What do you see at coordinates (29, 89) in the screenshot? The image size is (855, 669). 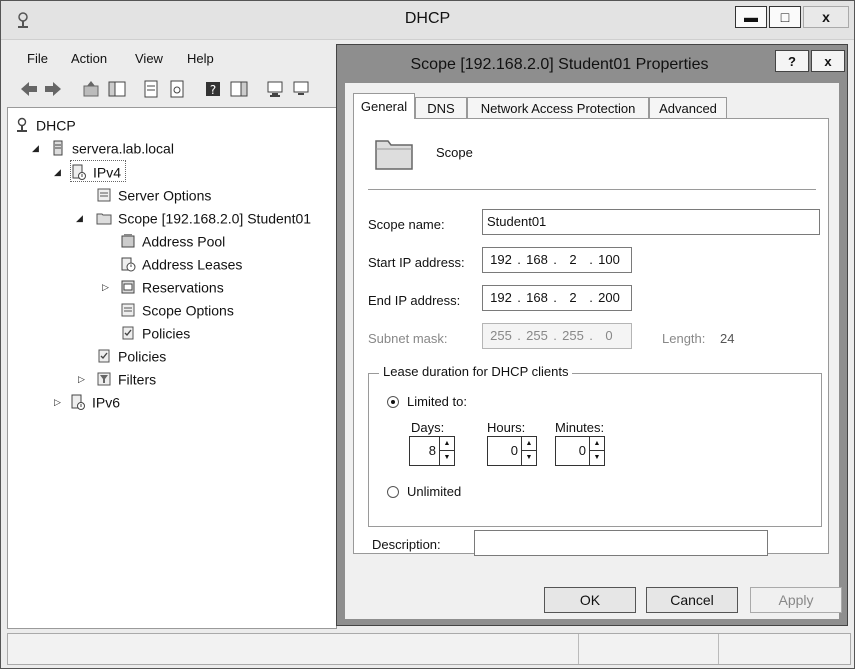 I see `back-icon` at bounding box center [29, 89].